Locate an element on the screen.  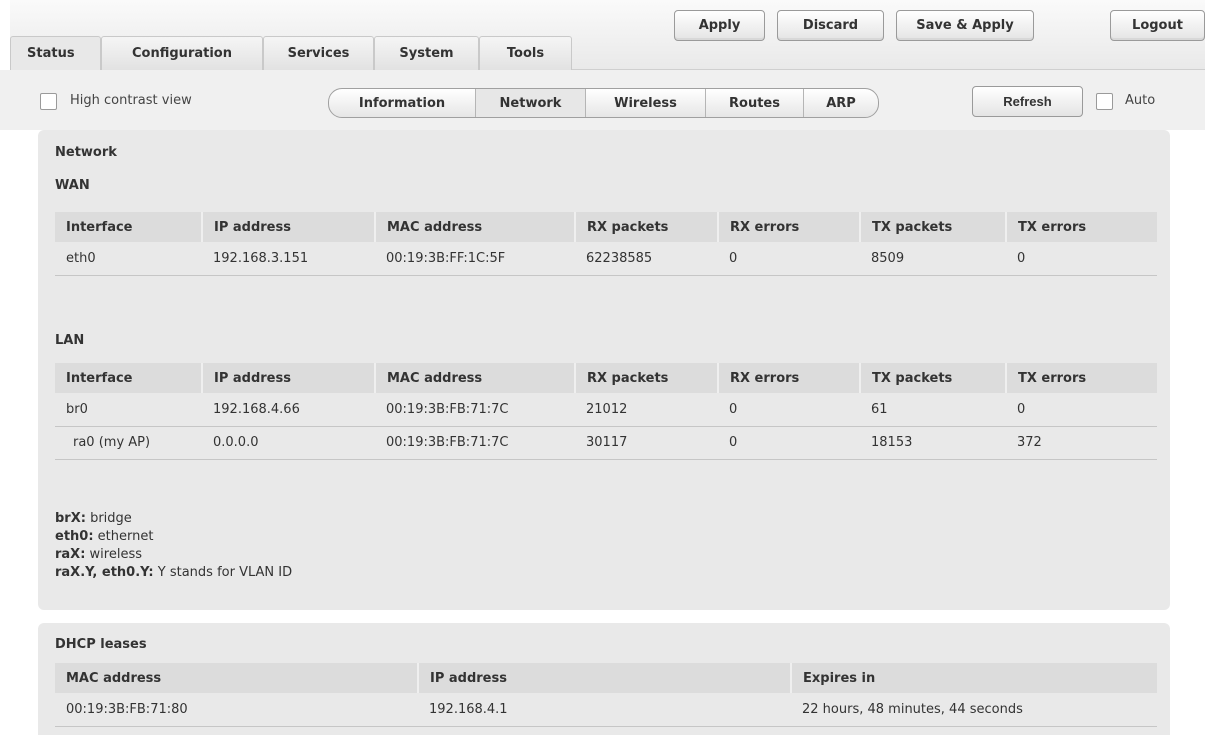
legend-value: ethernet is located at coordinates (123, 536).